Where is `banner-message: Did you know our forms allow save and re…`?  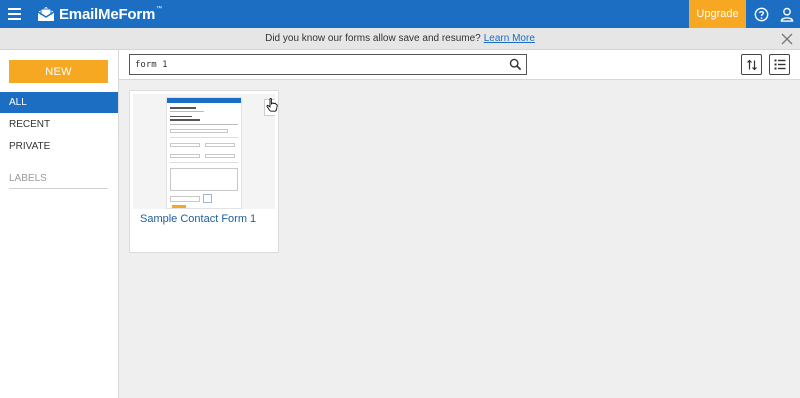
banner-message: Did you know our forms allow save and re… is located at coordinates (373, 38).